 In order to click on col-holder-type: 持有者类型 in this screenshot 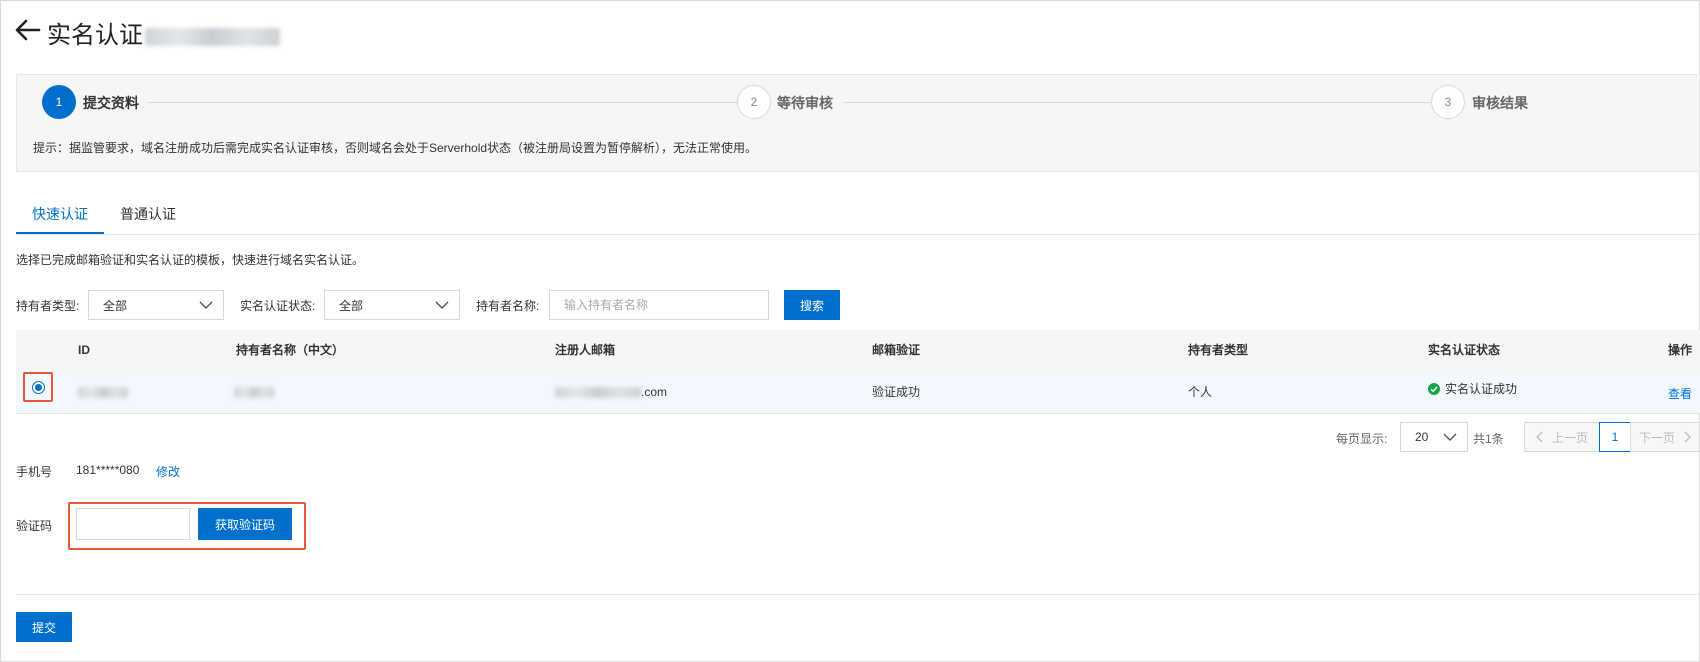, I will do `click(1218, 350)`.